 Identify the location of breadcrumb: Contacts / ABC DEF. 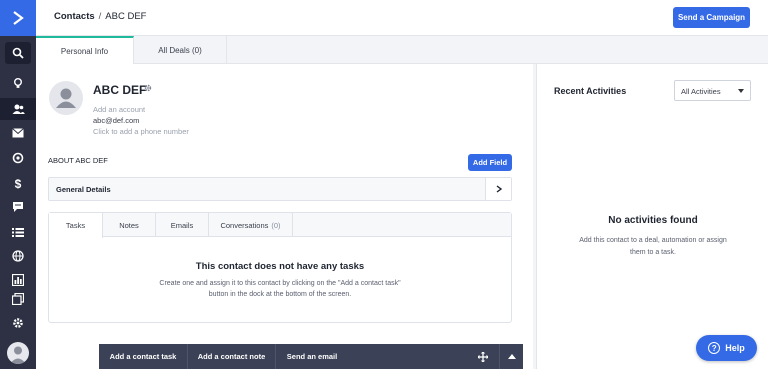
(100, 16).